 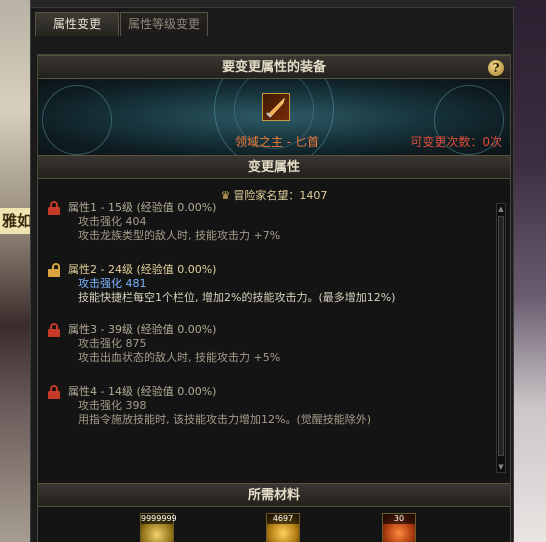 I want to click on gold-coins-icon: 9999999, so click(x=158, y=527).